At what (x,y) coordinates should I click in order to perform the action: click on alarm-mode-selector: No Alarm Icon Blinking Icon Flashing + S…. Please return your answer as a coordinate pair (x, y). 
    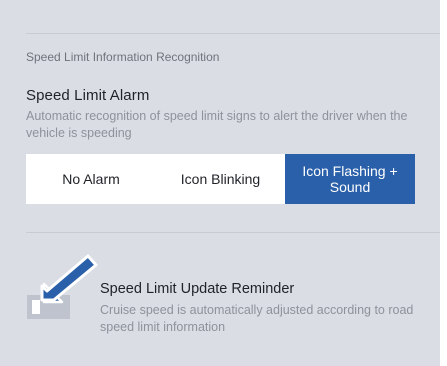
    Looking at the image, I should click on (220, 179).